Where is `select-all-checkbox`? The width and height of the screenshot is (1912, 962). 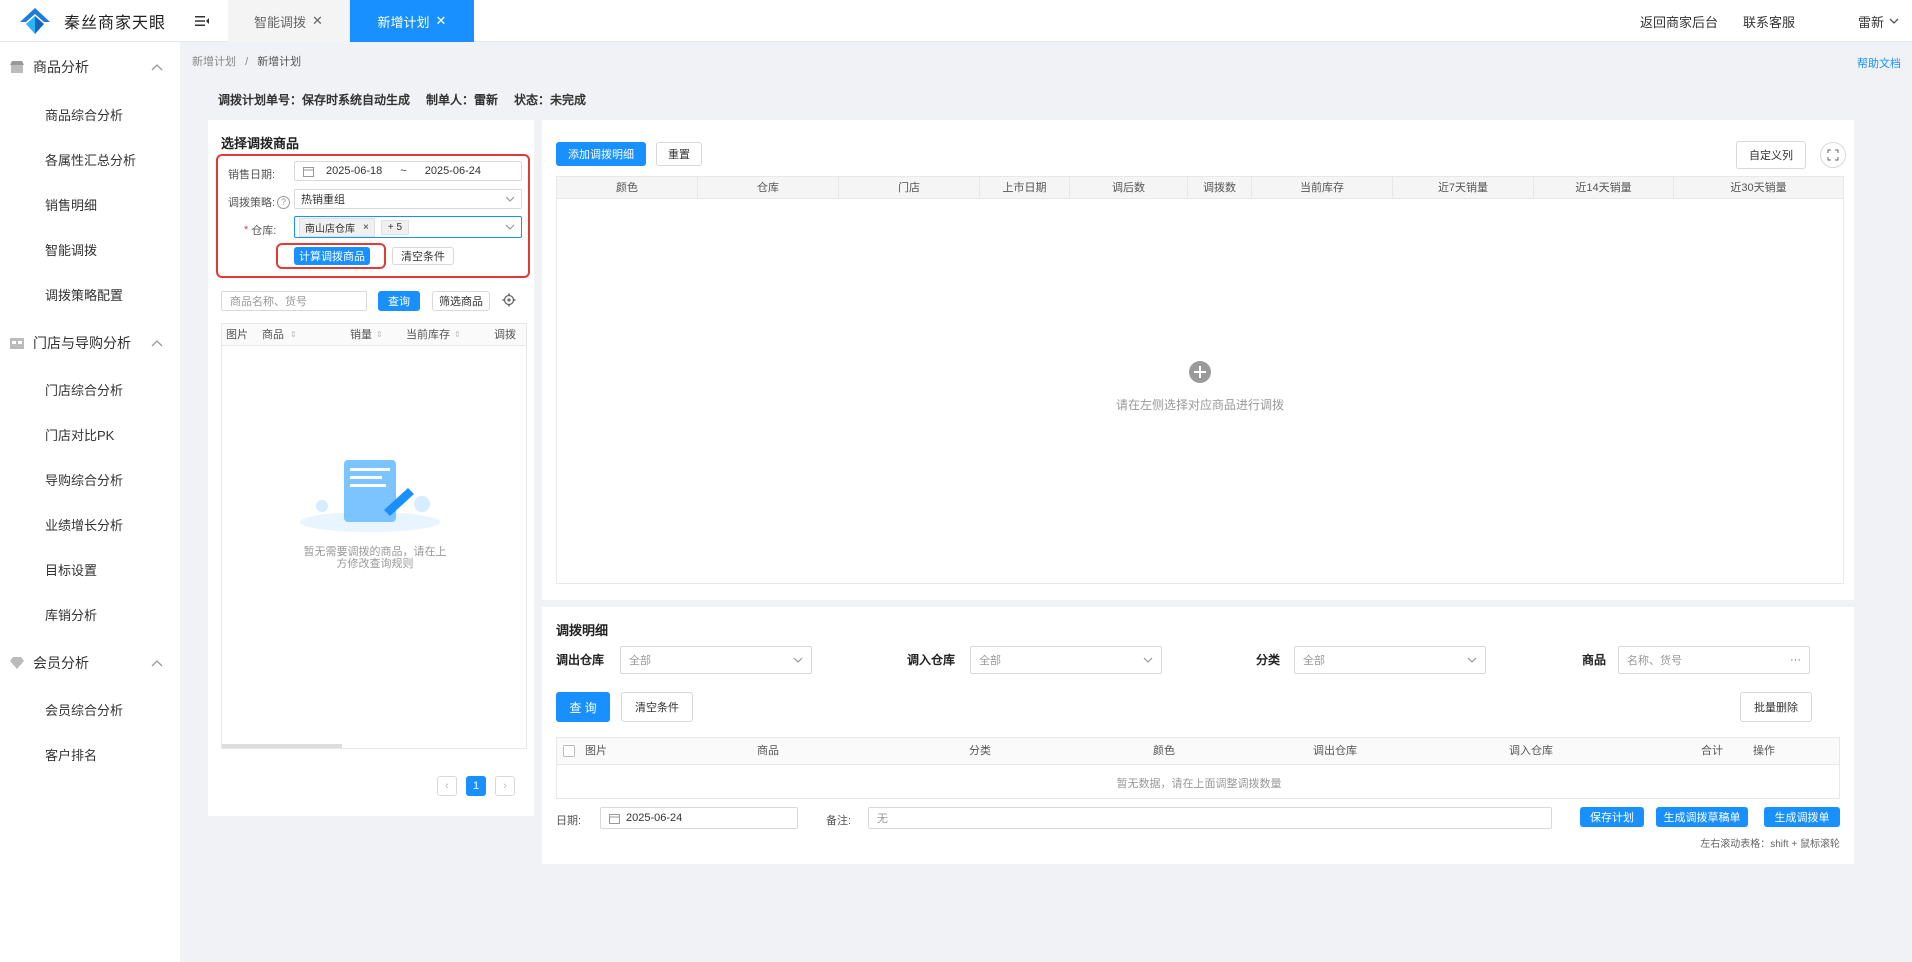
select-all-checkbox is located at coordinates (569, 751).